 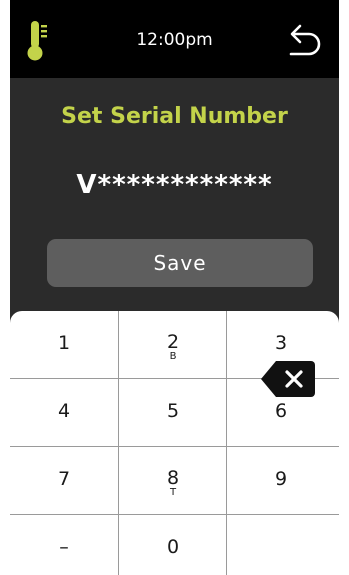 I want to click on key-dash: –, so click(x=64, y=545).